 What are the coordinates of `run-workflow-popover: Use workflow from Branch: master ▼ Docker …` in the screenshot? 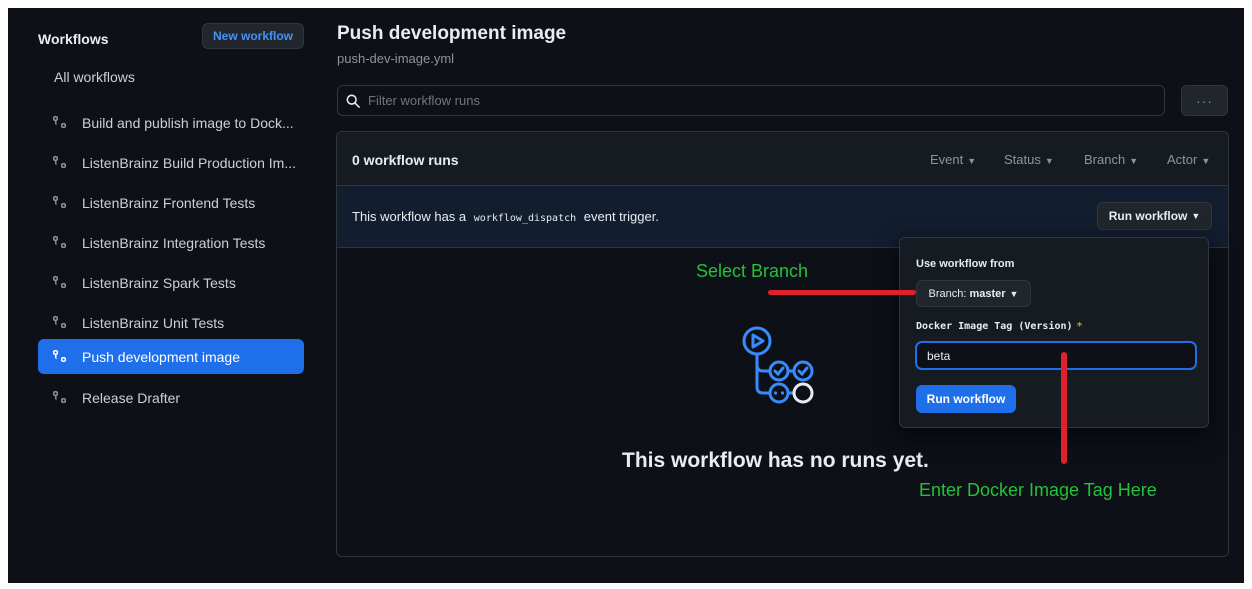 It's located at (1054, 332).